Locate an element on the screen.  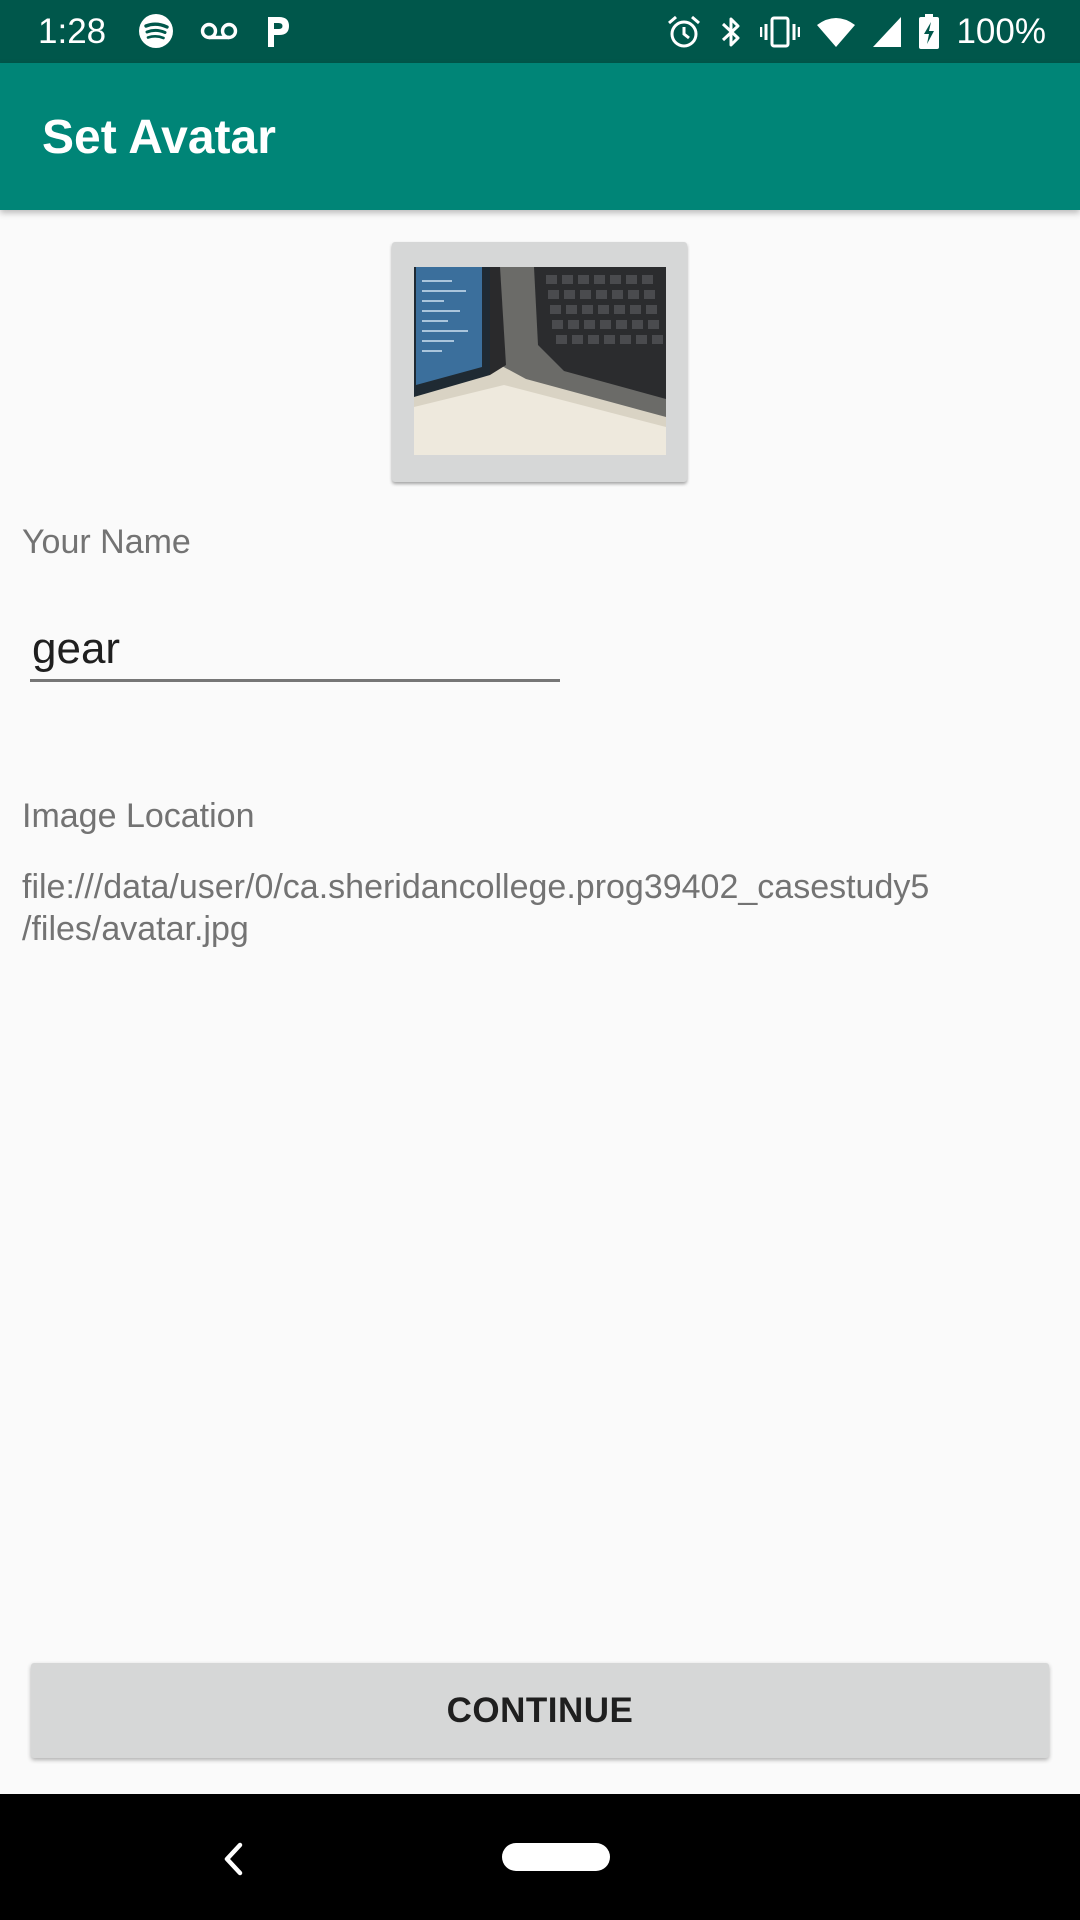
parking-icon is located at coordinates (278, 32).